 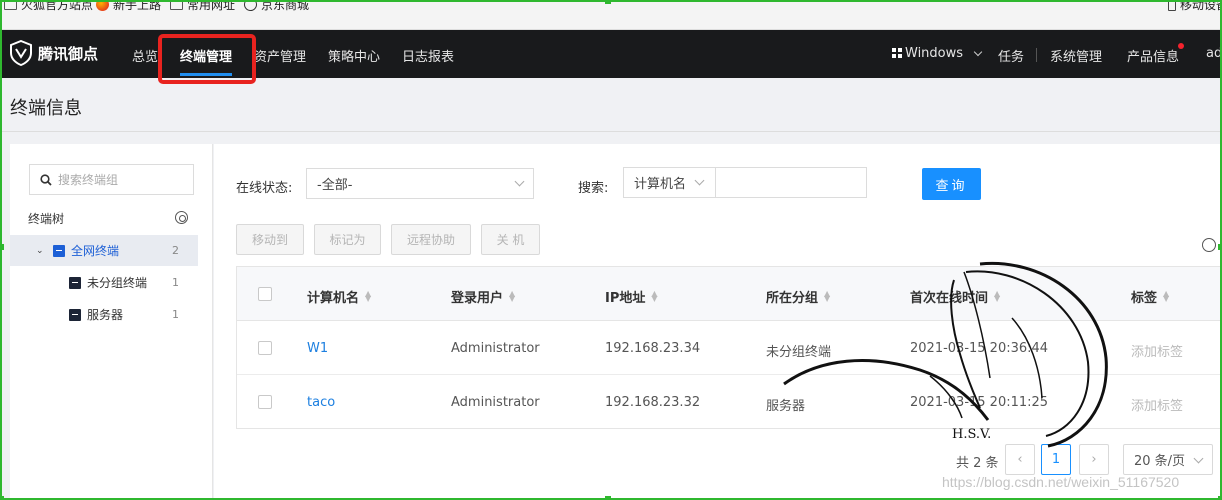 I want to click on computer-name-link: W1, so click(x=317, y=348).